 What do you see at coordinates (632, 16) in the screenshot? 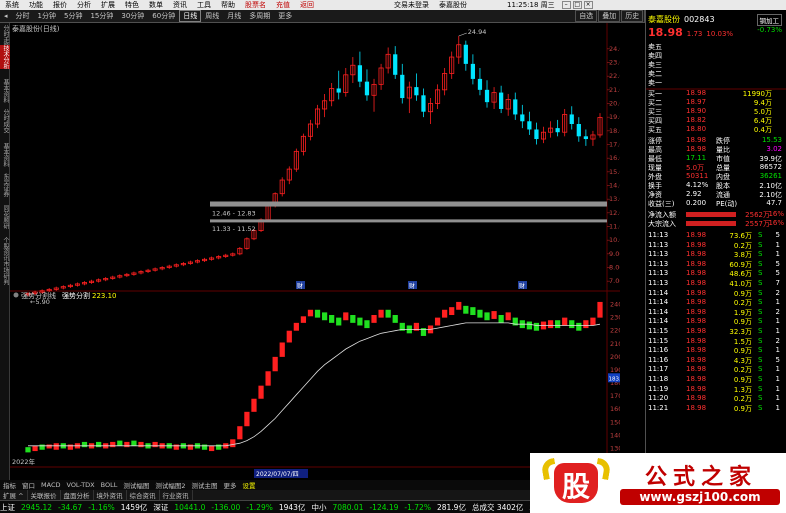
I see `toolbar-button: 历史` at bounding box center [632, 16].